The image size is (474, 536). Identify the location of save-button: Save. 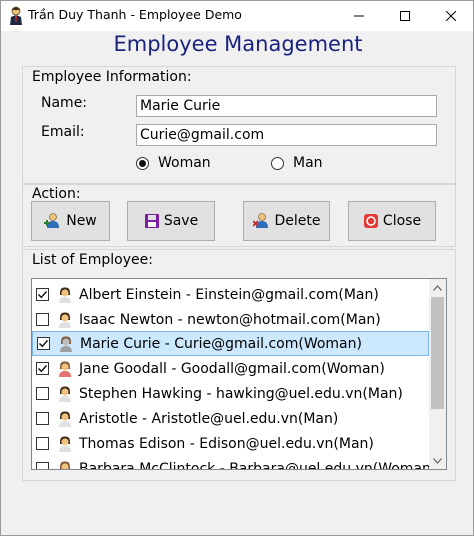
(171, 221).